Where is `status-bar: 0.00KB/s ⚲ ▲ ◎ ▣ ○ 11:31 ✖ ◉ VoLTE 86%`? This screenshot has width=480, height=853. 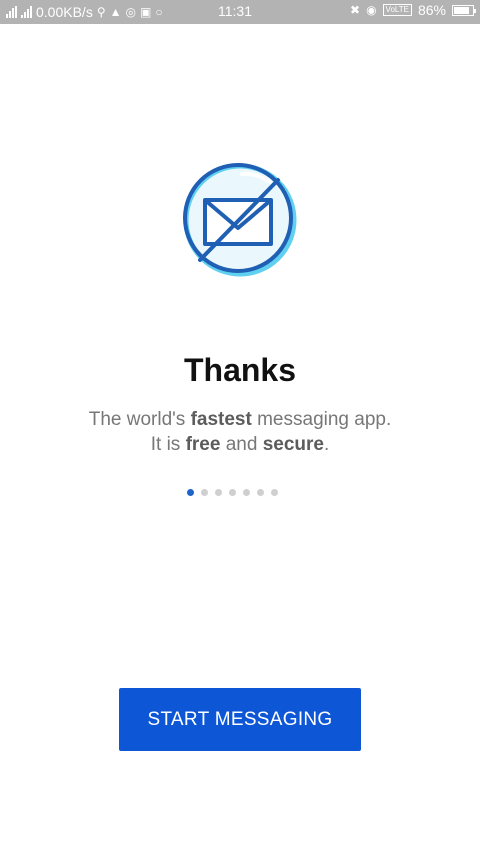 status-bar: 0.00KB/s ⚲ ▲ ◎ ▣ ○ 11:31 ✖ ◉ VoLTE 86% is located at coordinates (240, 12).